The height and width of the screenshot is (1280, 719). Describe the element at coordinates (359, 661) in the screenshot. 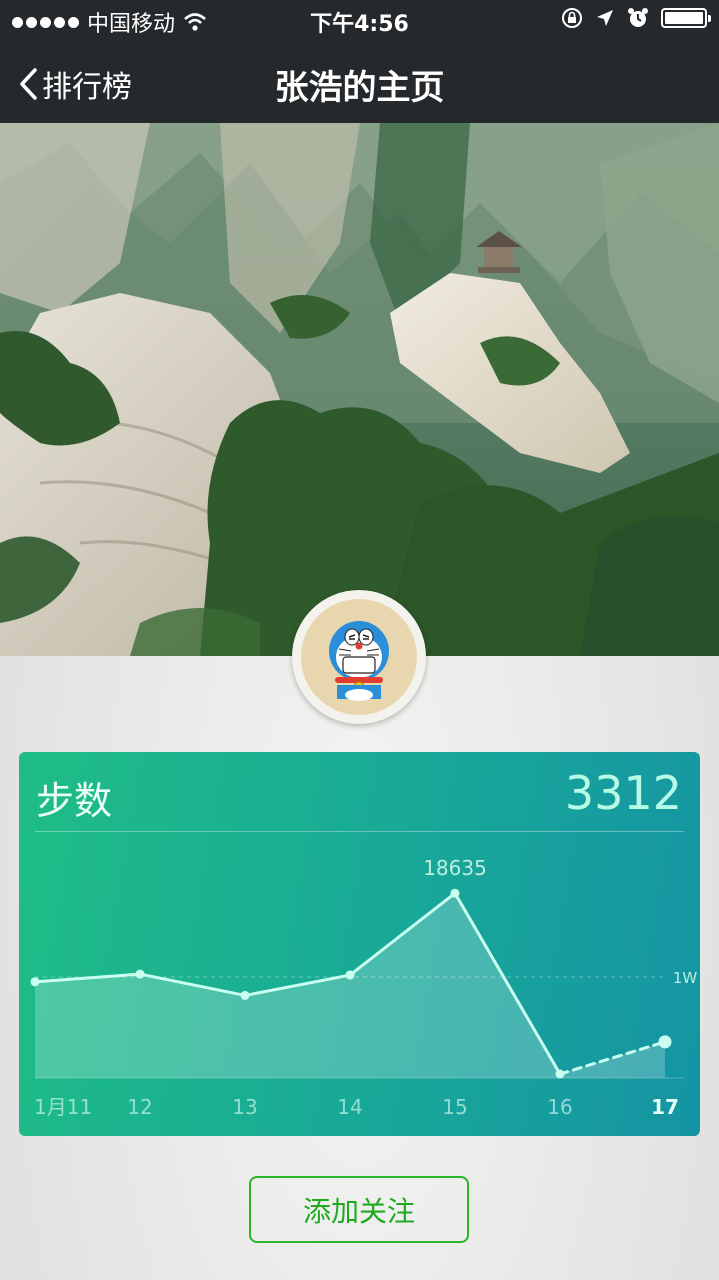

I see `doraemon-avatar-icon` at that location.